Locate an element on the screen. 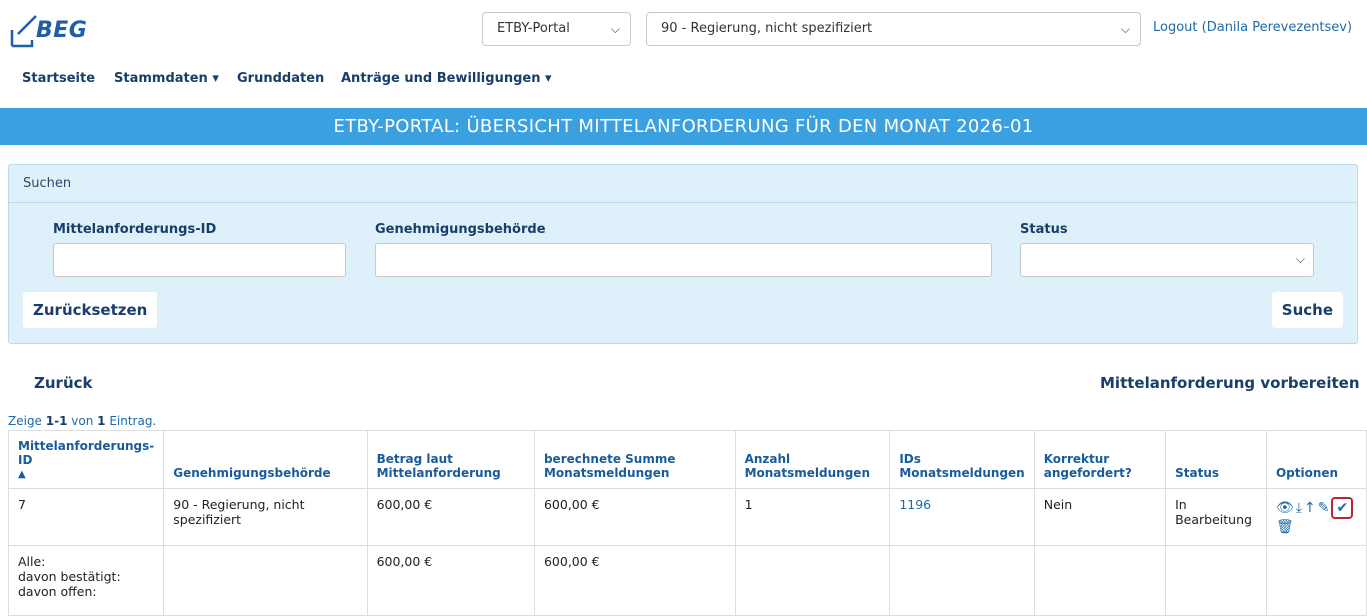 This screenshot has height=616, width=1367. col-amount: Betrag laut Mittelanforderung is located at coordinates (450, 459).